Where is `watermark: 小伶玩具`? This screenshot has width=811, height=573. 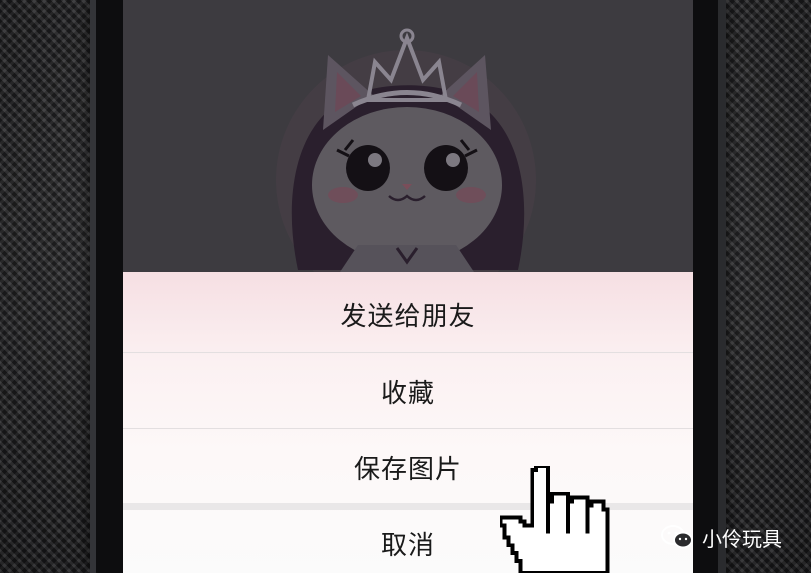
watermark: 小伶玩具 is located at coordinates (721, 537).